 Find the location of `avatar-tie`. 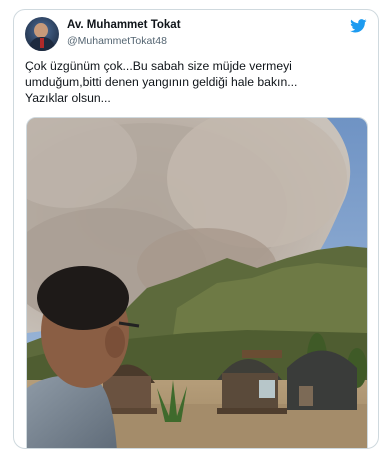

avatar-tie is located at coordinates (42, 43).